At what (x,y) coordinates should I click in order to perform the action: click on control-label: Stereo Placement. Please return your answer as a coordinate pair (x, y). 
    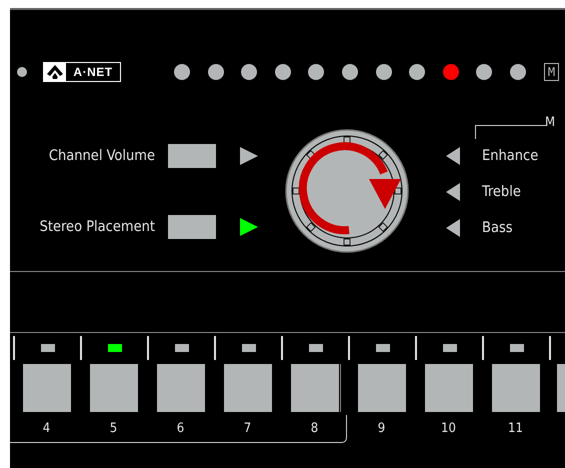
    Looking at the image, I should click on (96, 227).